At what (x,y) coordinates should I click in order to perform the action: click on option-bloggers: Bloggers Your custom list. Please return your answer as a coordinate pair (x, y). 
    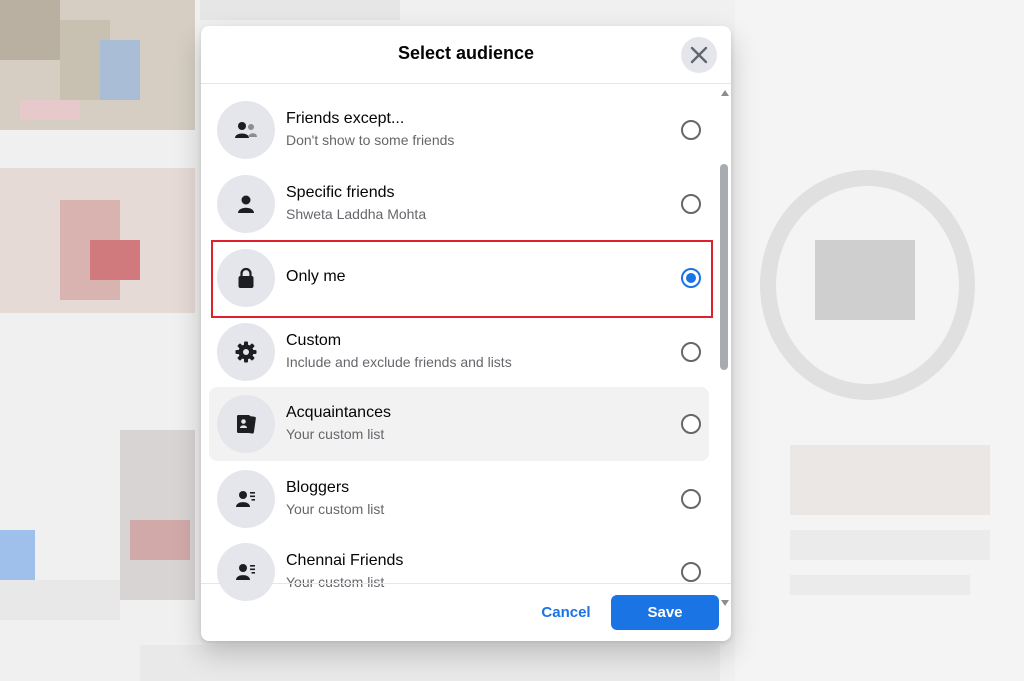
    Looking at the image, I should click on (459, 499).